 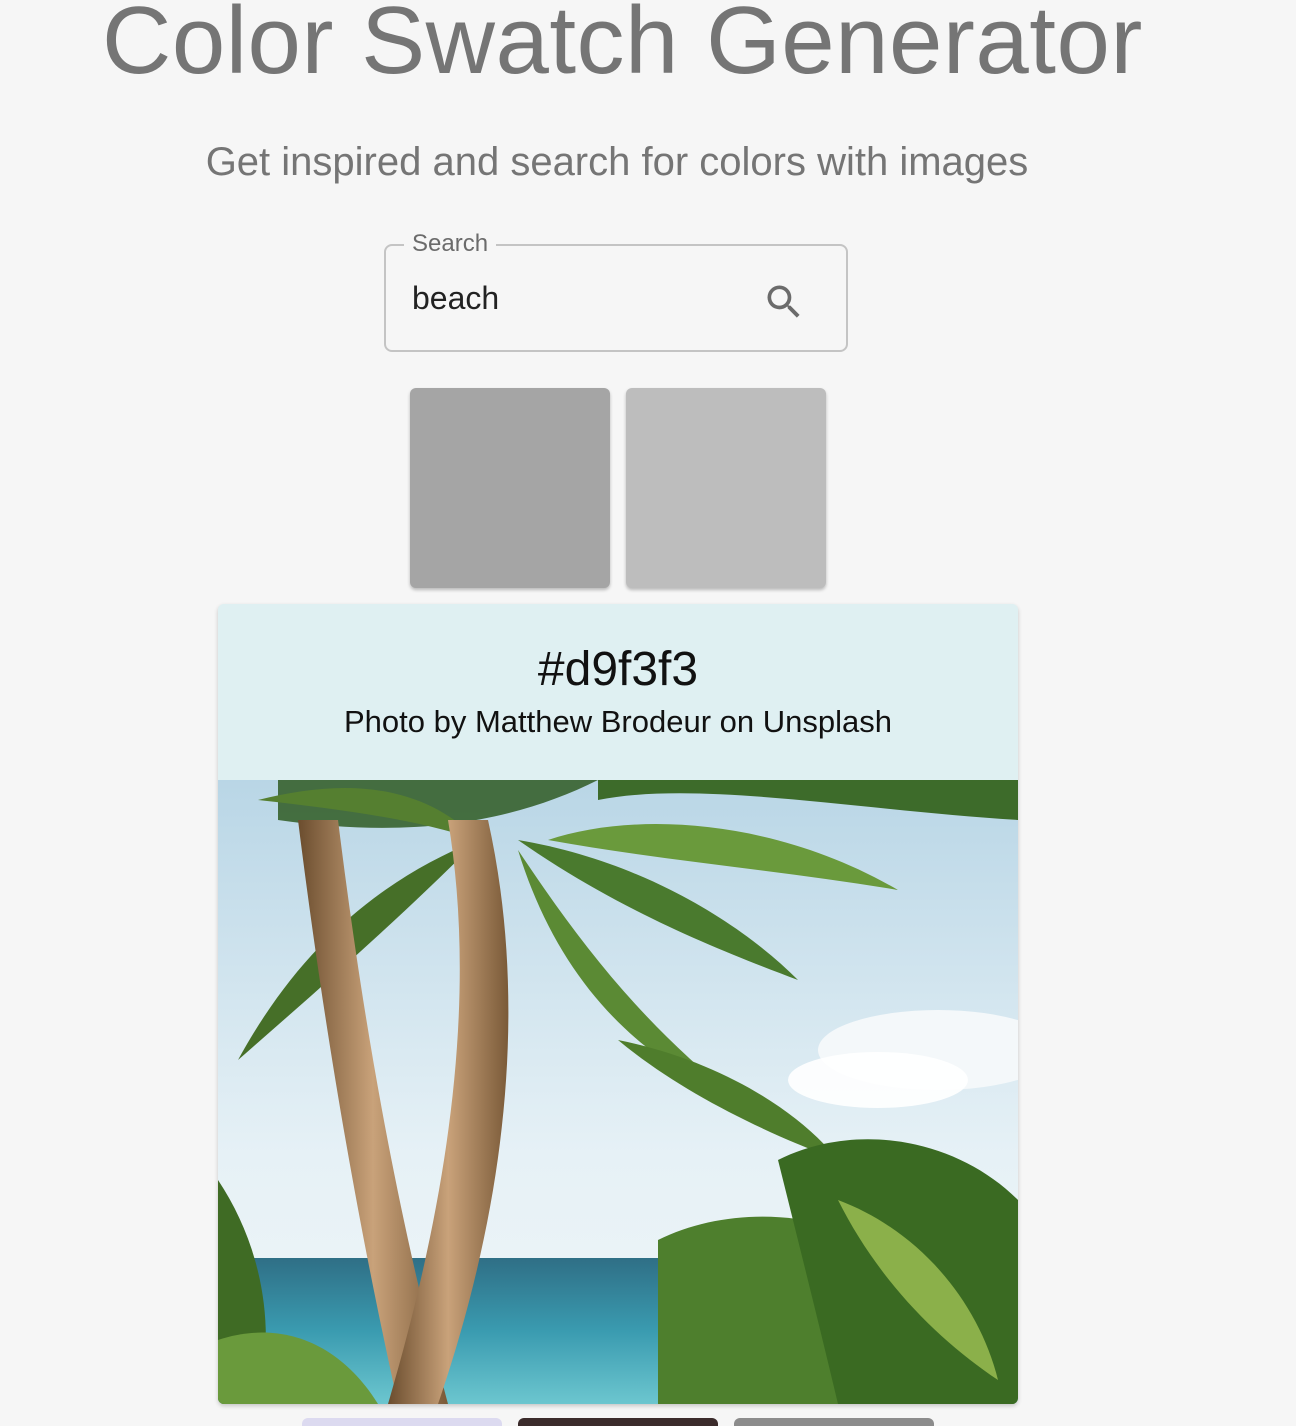 I want to click on page-title: Color Swatch Generator, so click(x=622, y=47).